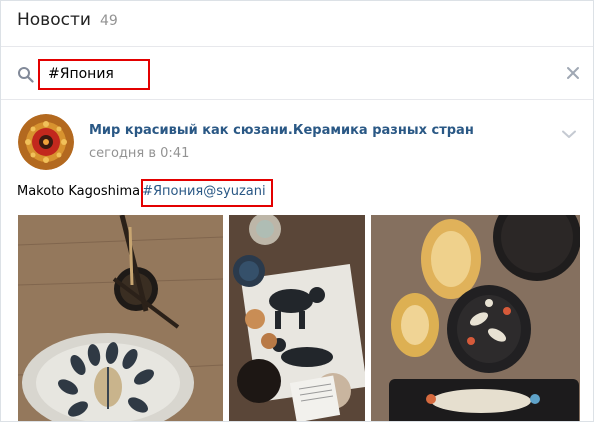  I want to click on search-bar: #Япония, so click(297, 74).